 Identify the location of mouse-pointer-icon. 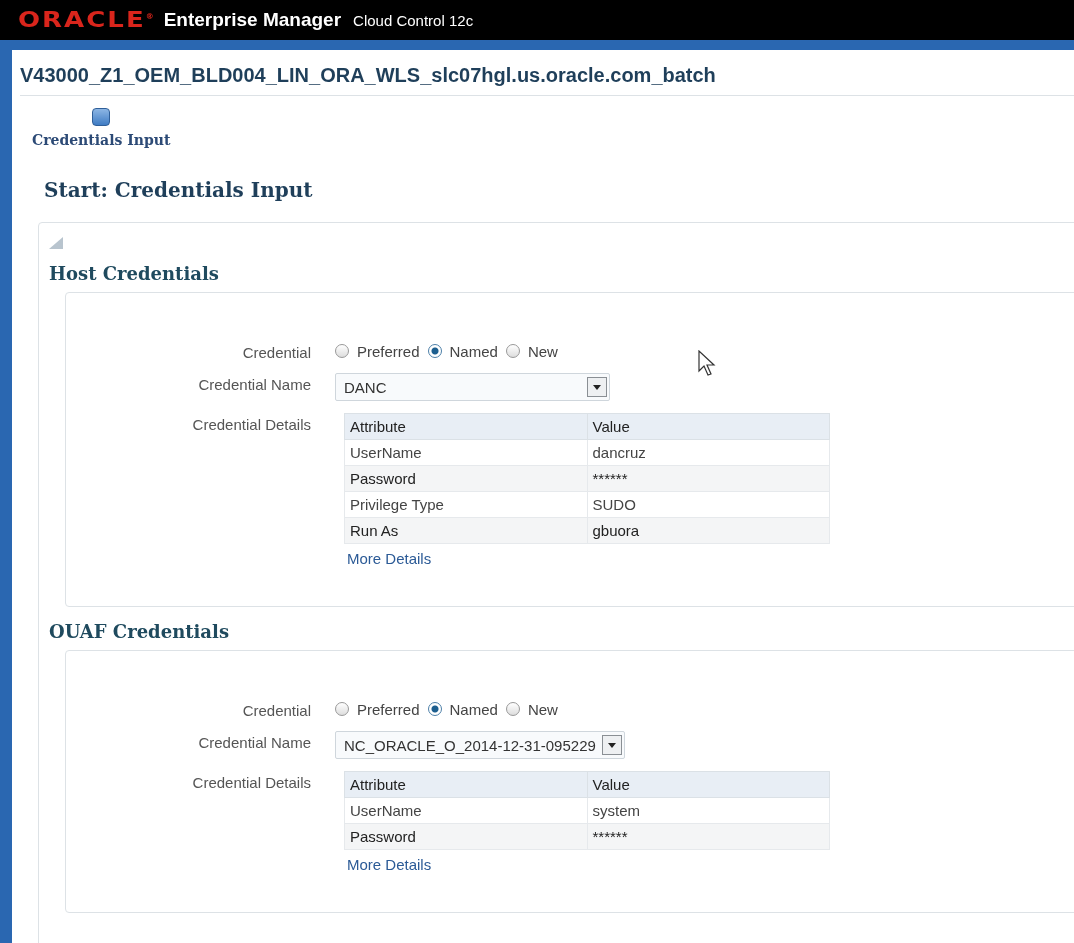
(708, 364).